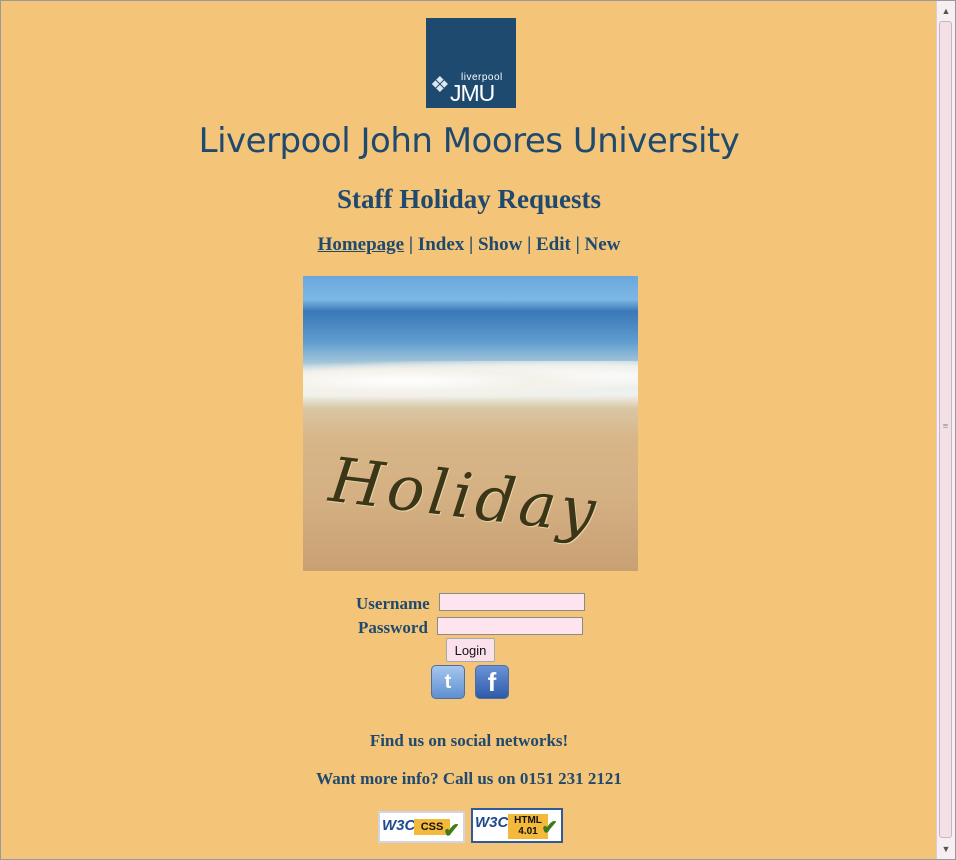 The image size is (956, 860). I want to click on login-button: Login, so click(470, 650).